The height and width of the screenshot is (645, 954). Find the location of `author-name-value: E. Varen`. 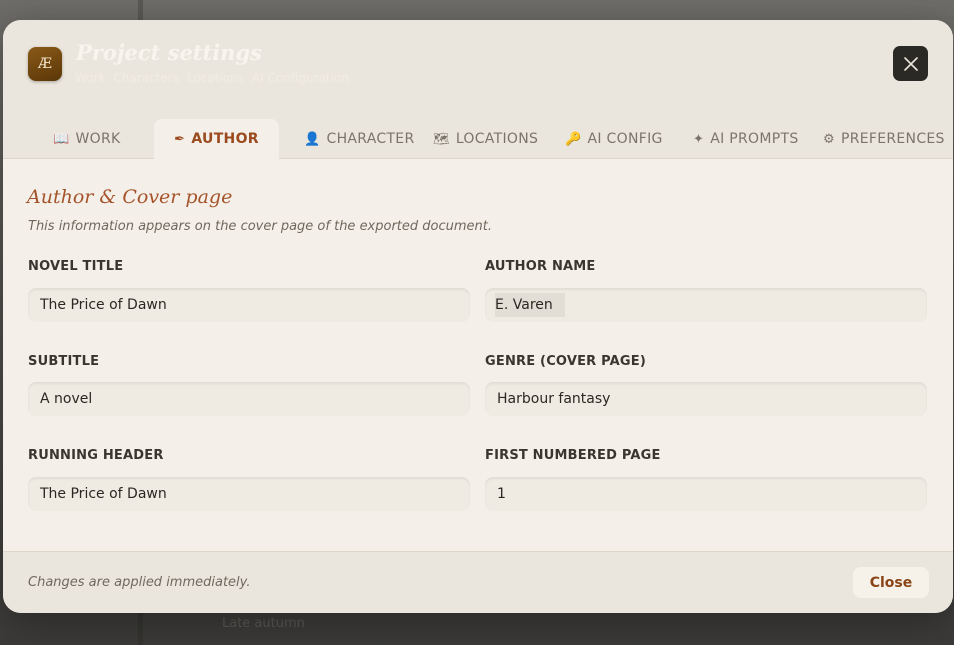

author-name-value: E. Varen is located at coordinates (530, 305).